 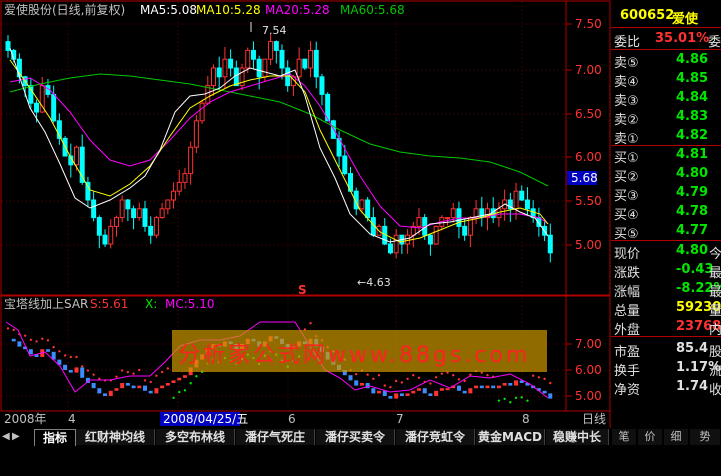 What do you see at coordinates (698, 326) in the screenshot?
I see `quote-row-value: 23768` at bounding box center [698, 326].